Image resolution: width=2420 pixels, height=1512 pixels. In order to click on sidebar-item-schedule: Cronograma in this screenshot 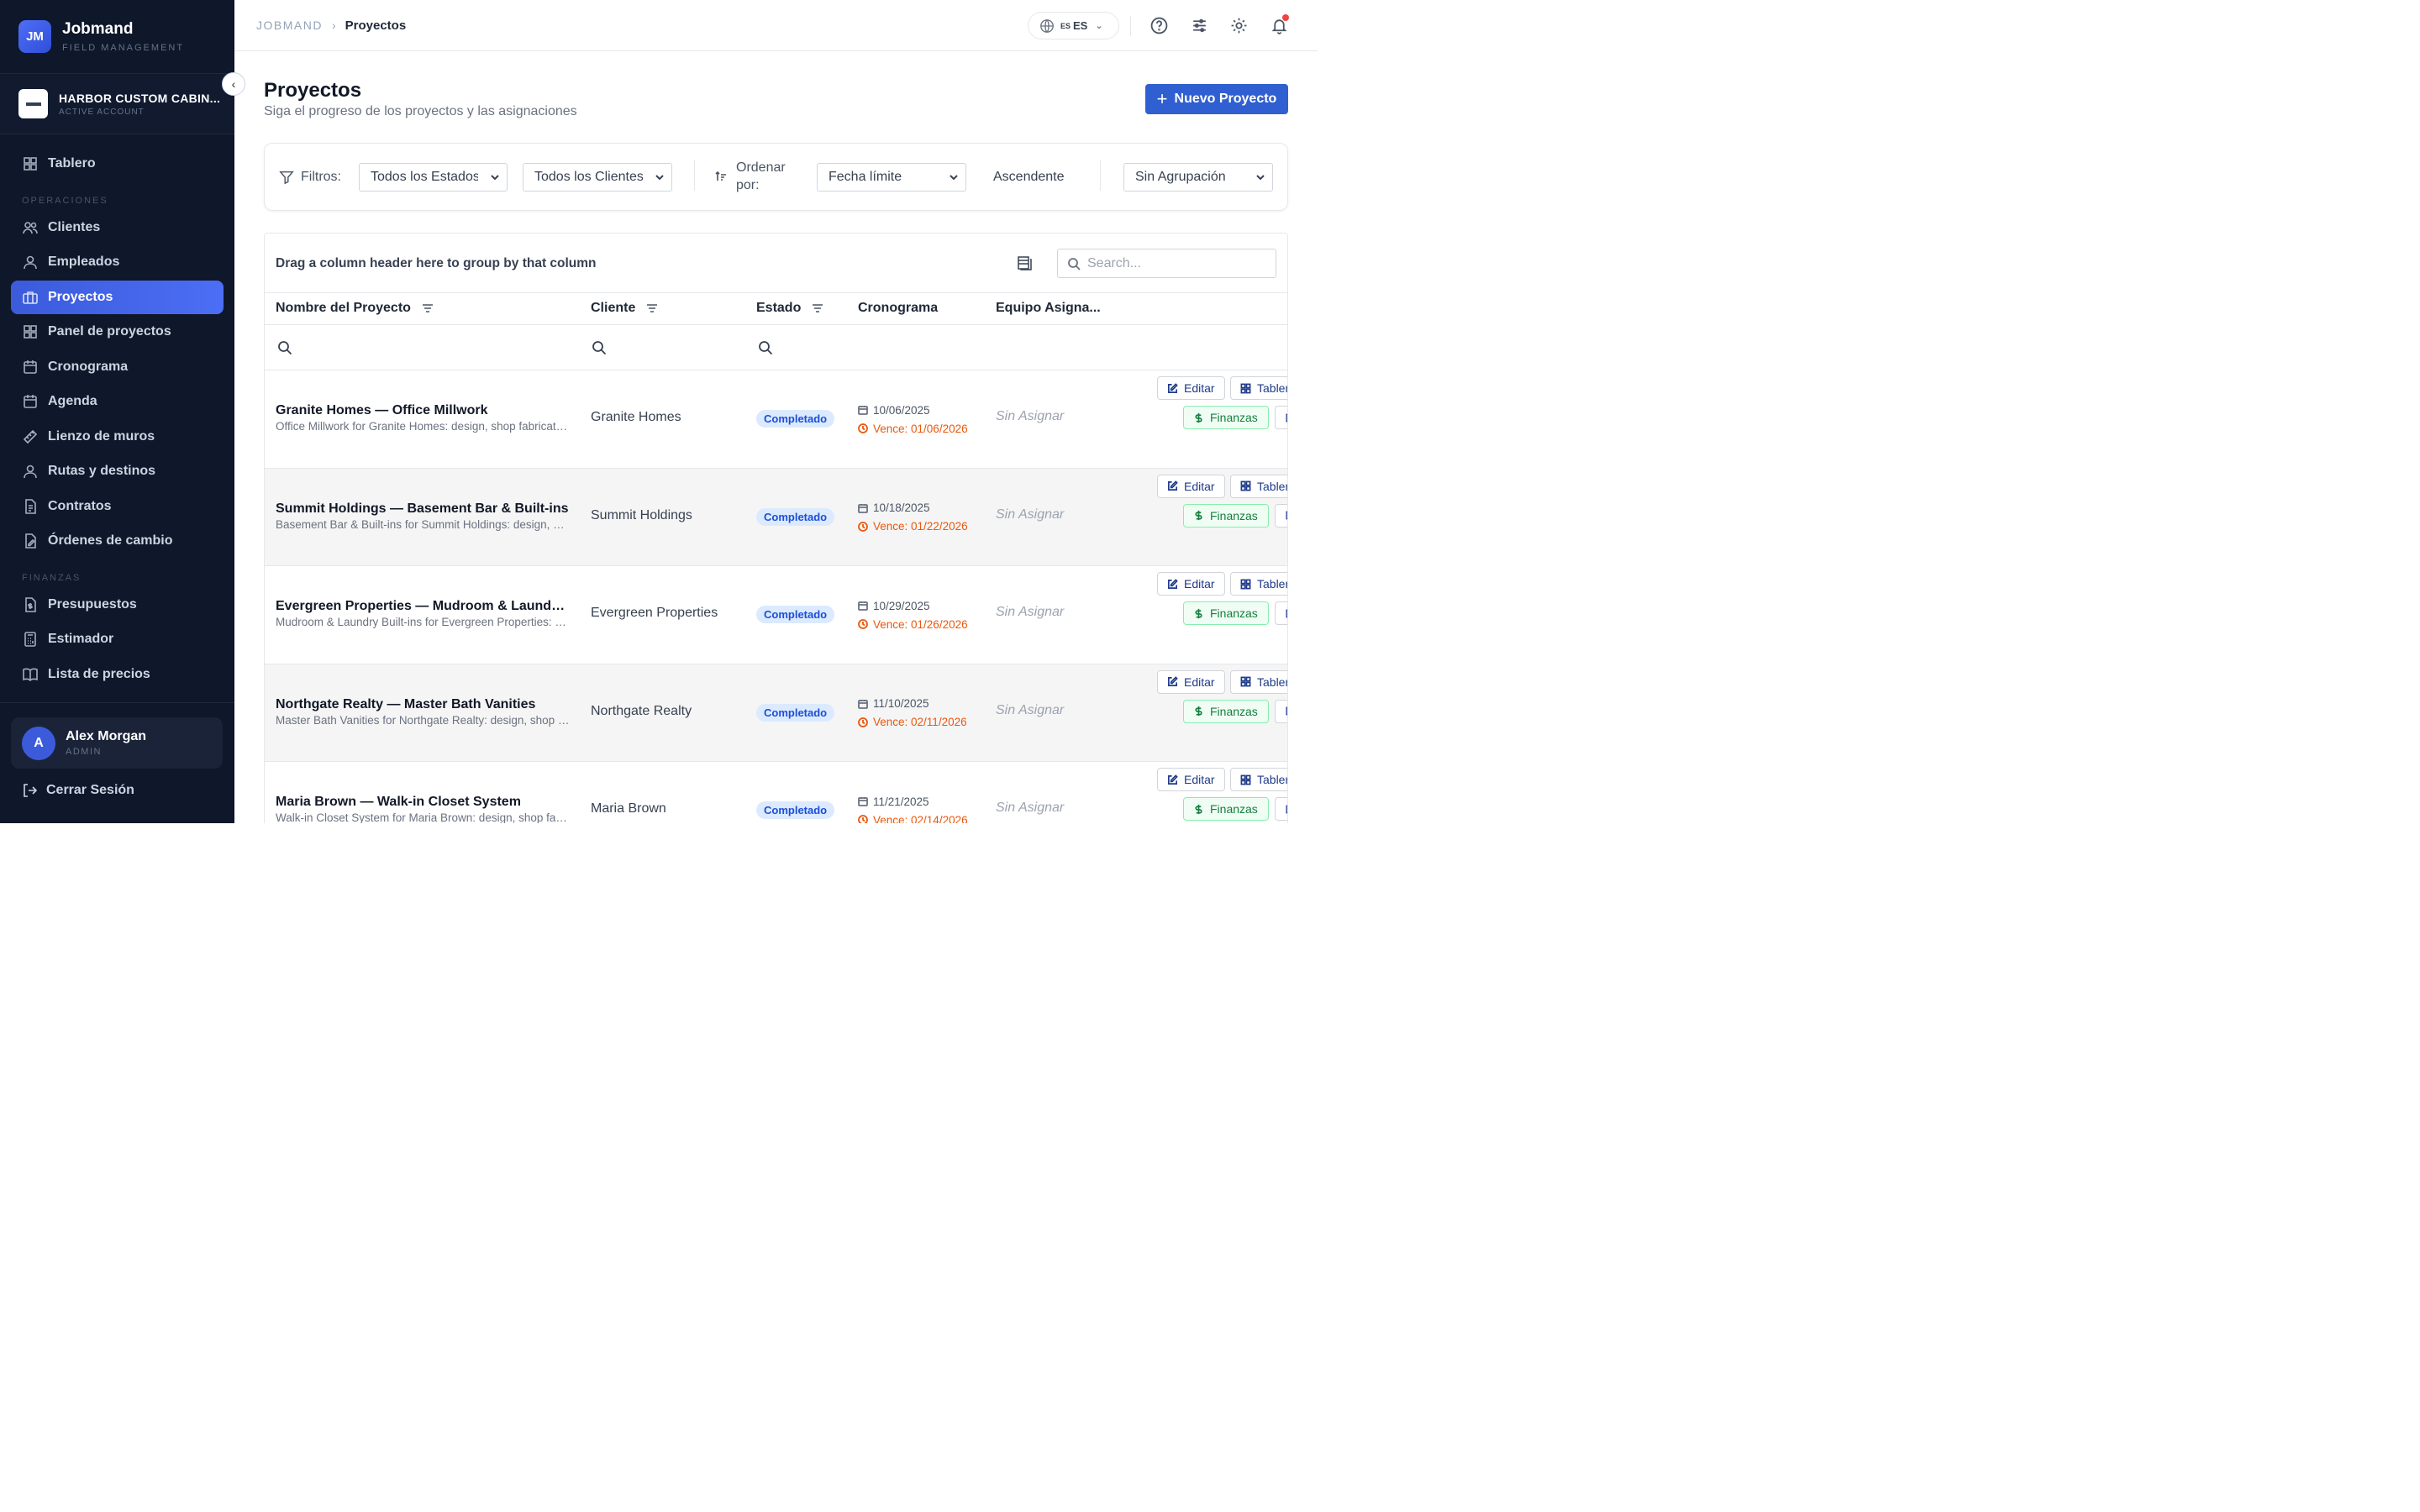, I will do `click(117, 367)`.